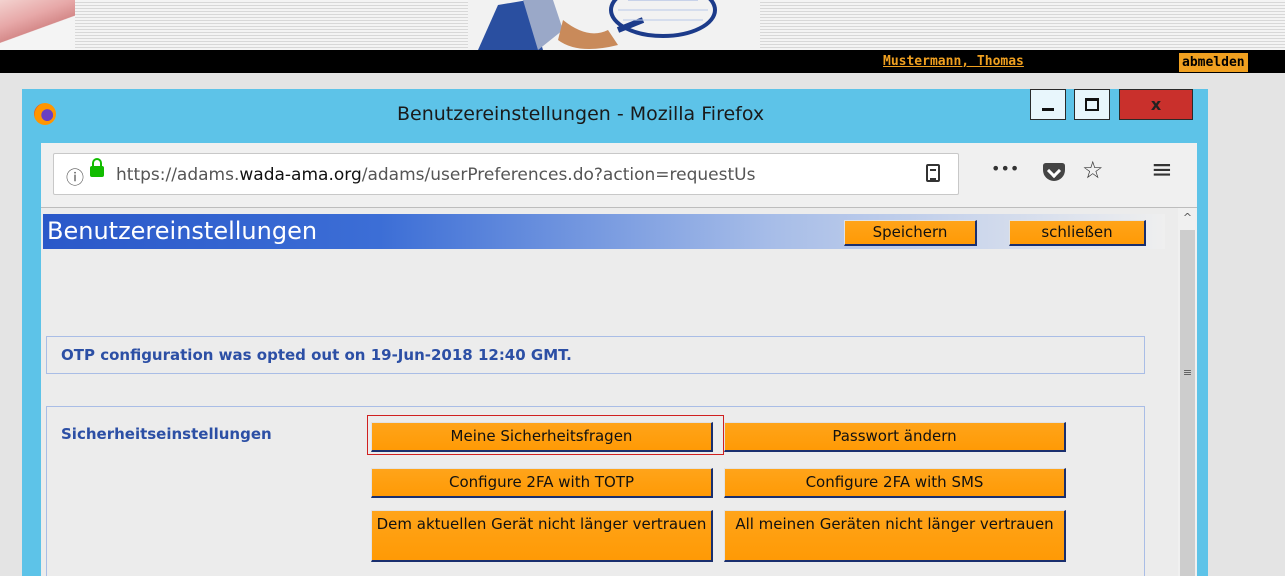  I want to click on logout-button: abmelden, so click(1213, 62).